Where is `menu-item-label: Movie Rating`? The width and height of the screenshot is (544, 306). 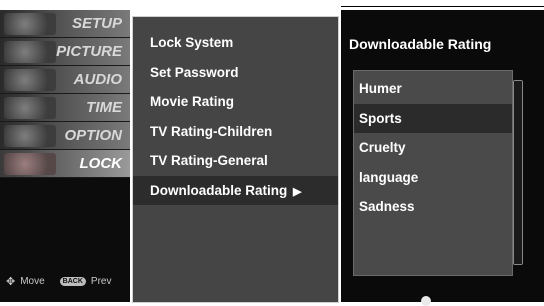
menu-item-label: Movie Rating is located at coordinates (192, 101).